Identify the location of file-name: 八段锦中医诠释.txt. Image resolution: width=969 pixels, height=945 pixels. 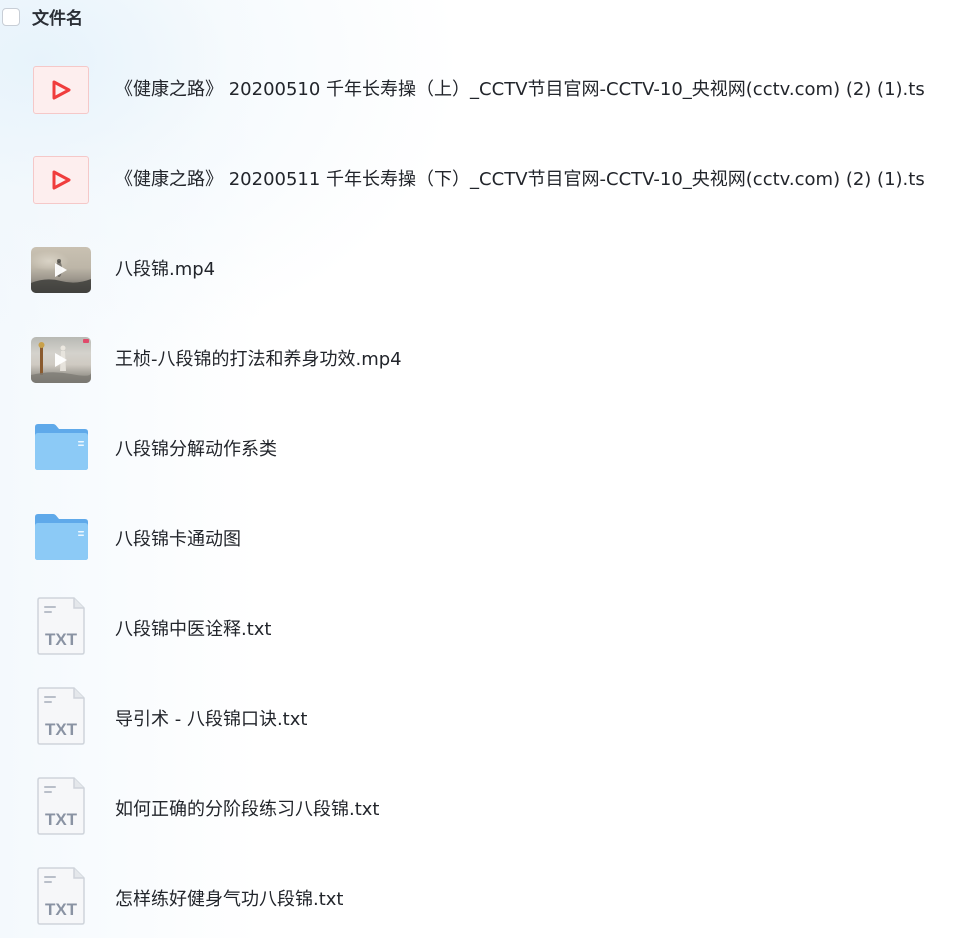
(193, 630).